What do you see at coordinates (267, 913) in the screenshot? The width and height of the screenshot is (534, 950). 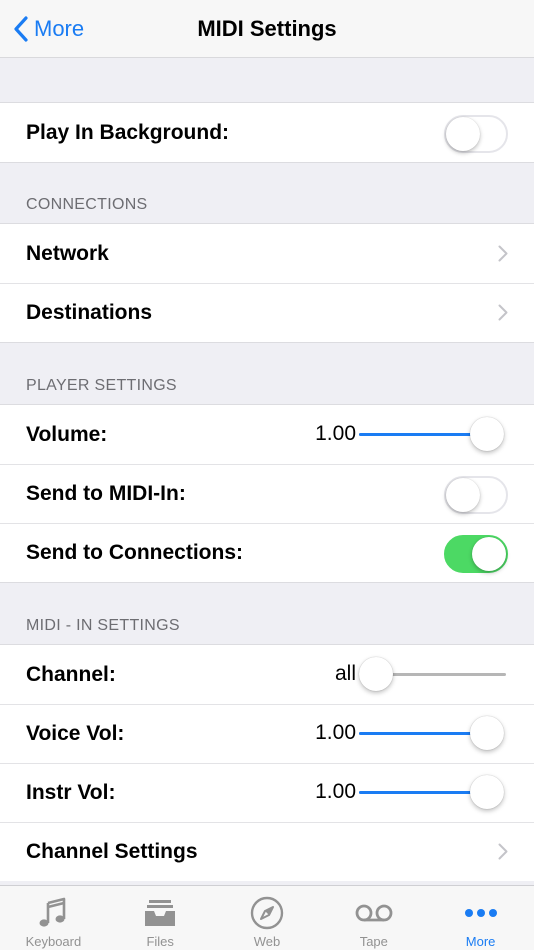 I see `compass-icon` at bounding box center [267, 913].